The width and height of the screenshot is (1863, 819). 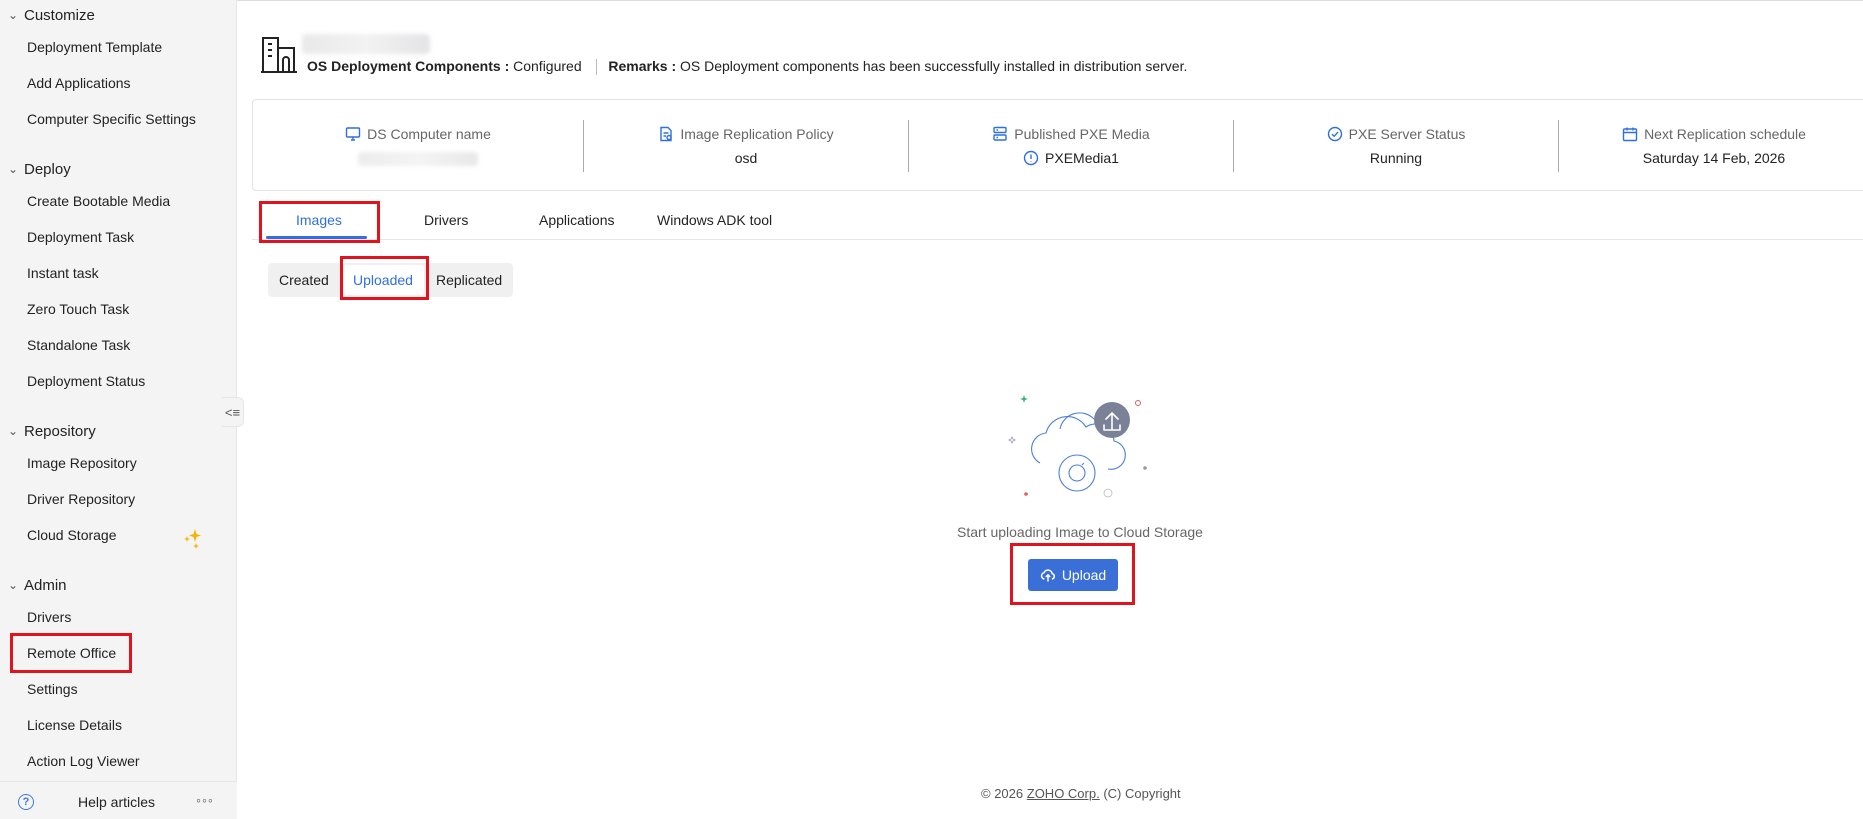 I want to click on ds-computer-name-redacted, so click(x=418, y=159).